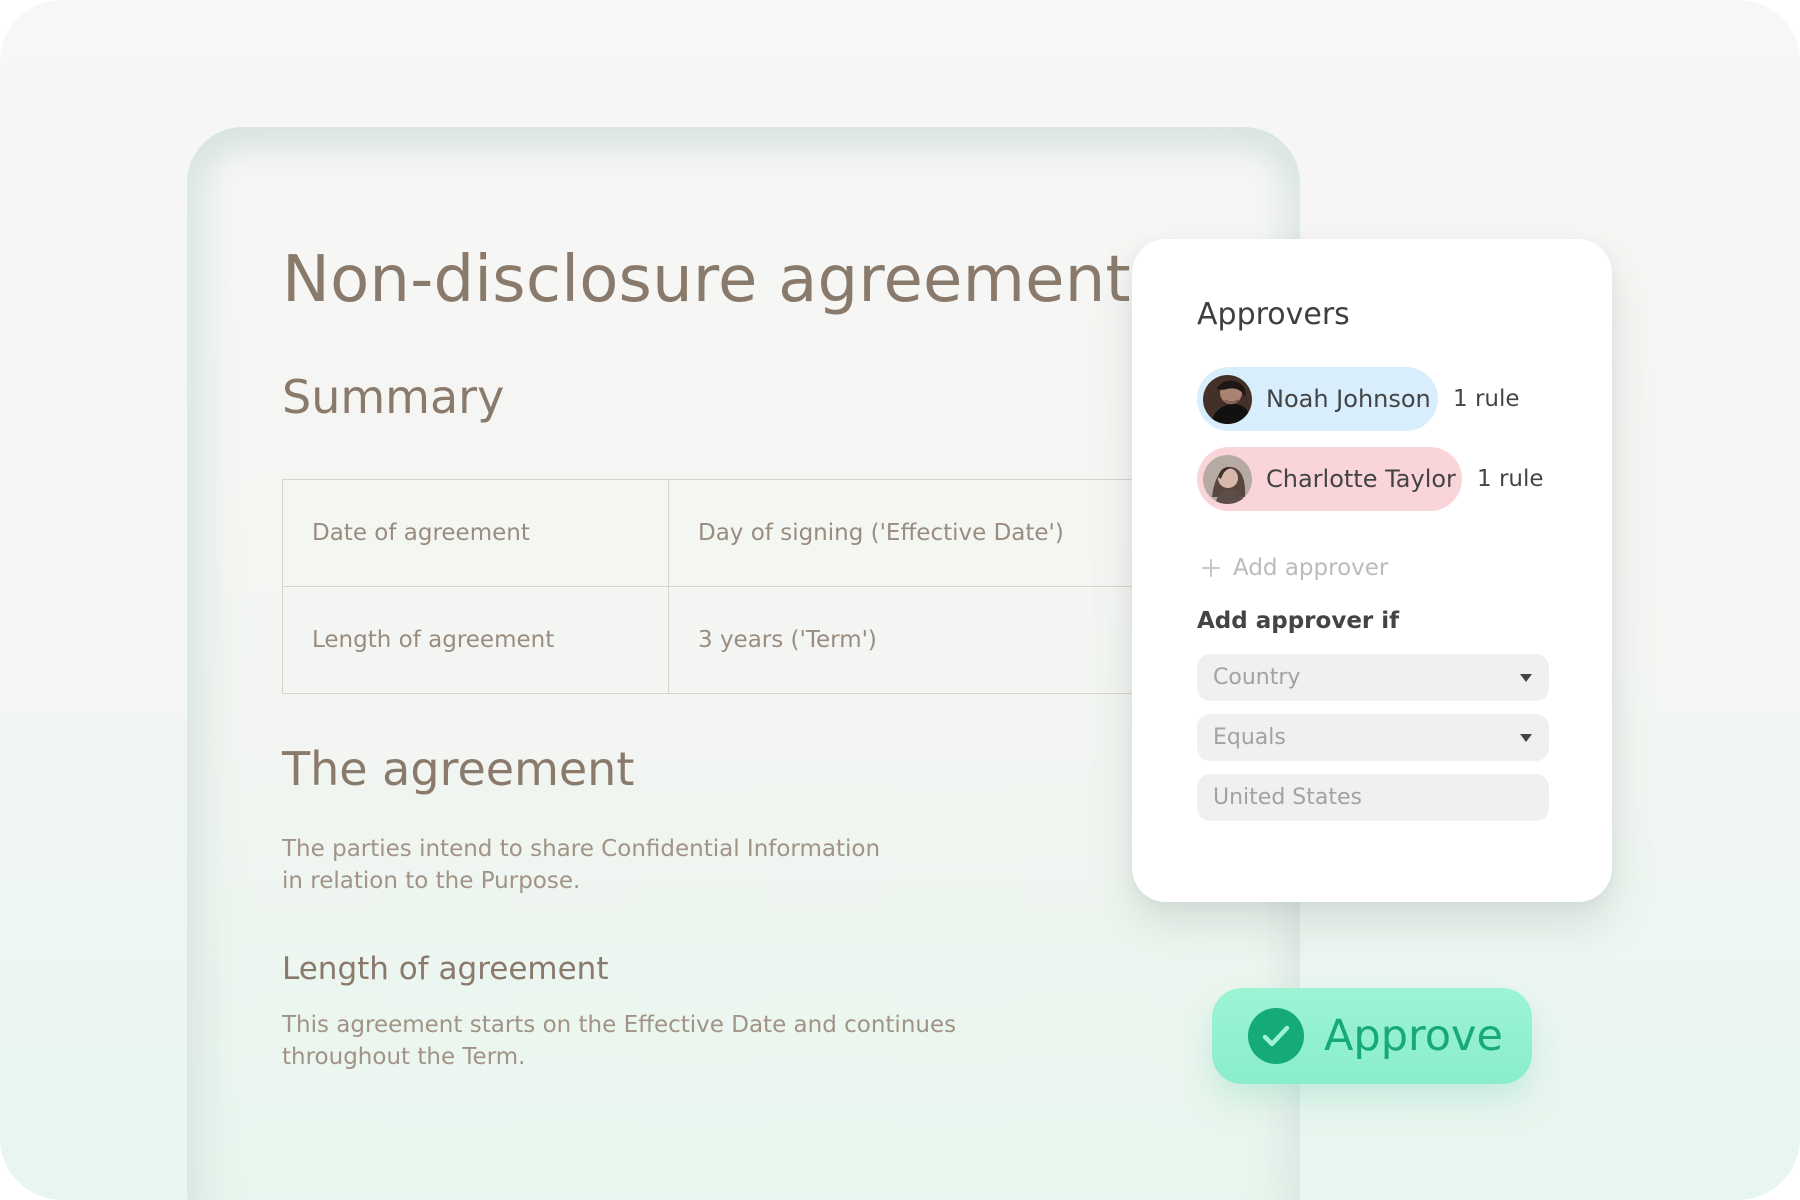 The height and width of the screenshot is (1200, 1800). Describe the element at coordinates (1298, 621) in the screenshot. I see `condition-label: Add approver if` at that location.